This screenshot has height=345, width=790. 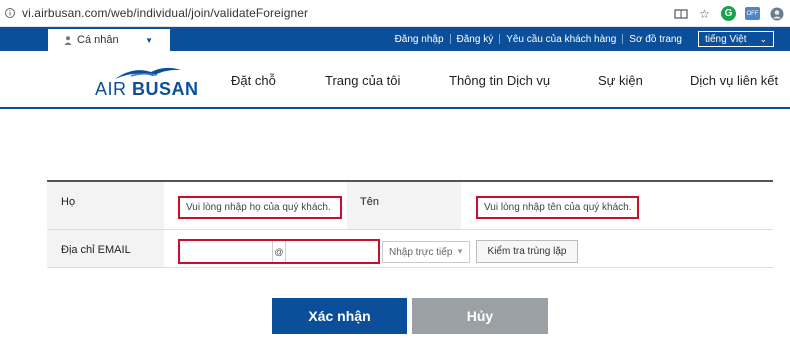 I want to click on chevron-down-icon: ⌄, so click(x=763, y=39).